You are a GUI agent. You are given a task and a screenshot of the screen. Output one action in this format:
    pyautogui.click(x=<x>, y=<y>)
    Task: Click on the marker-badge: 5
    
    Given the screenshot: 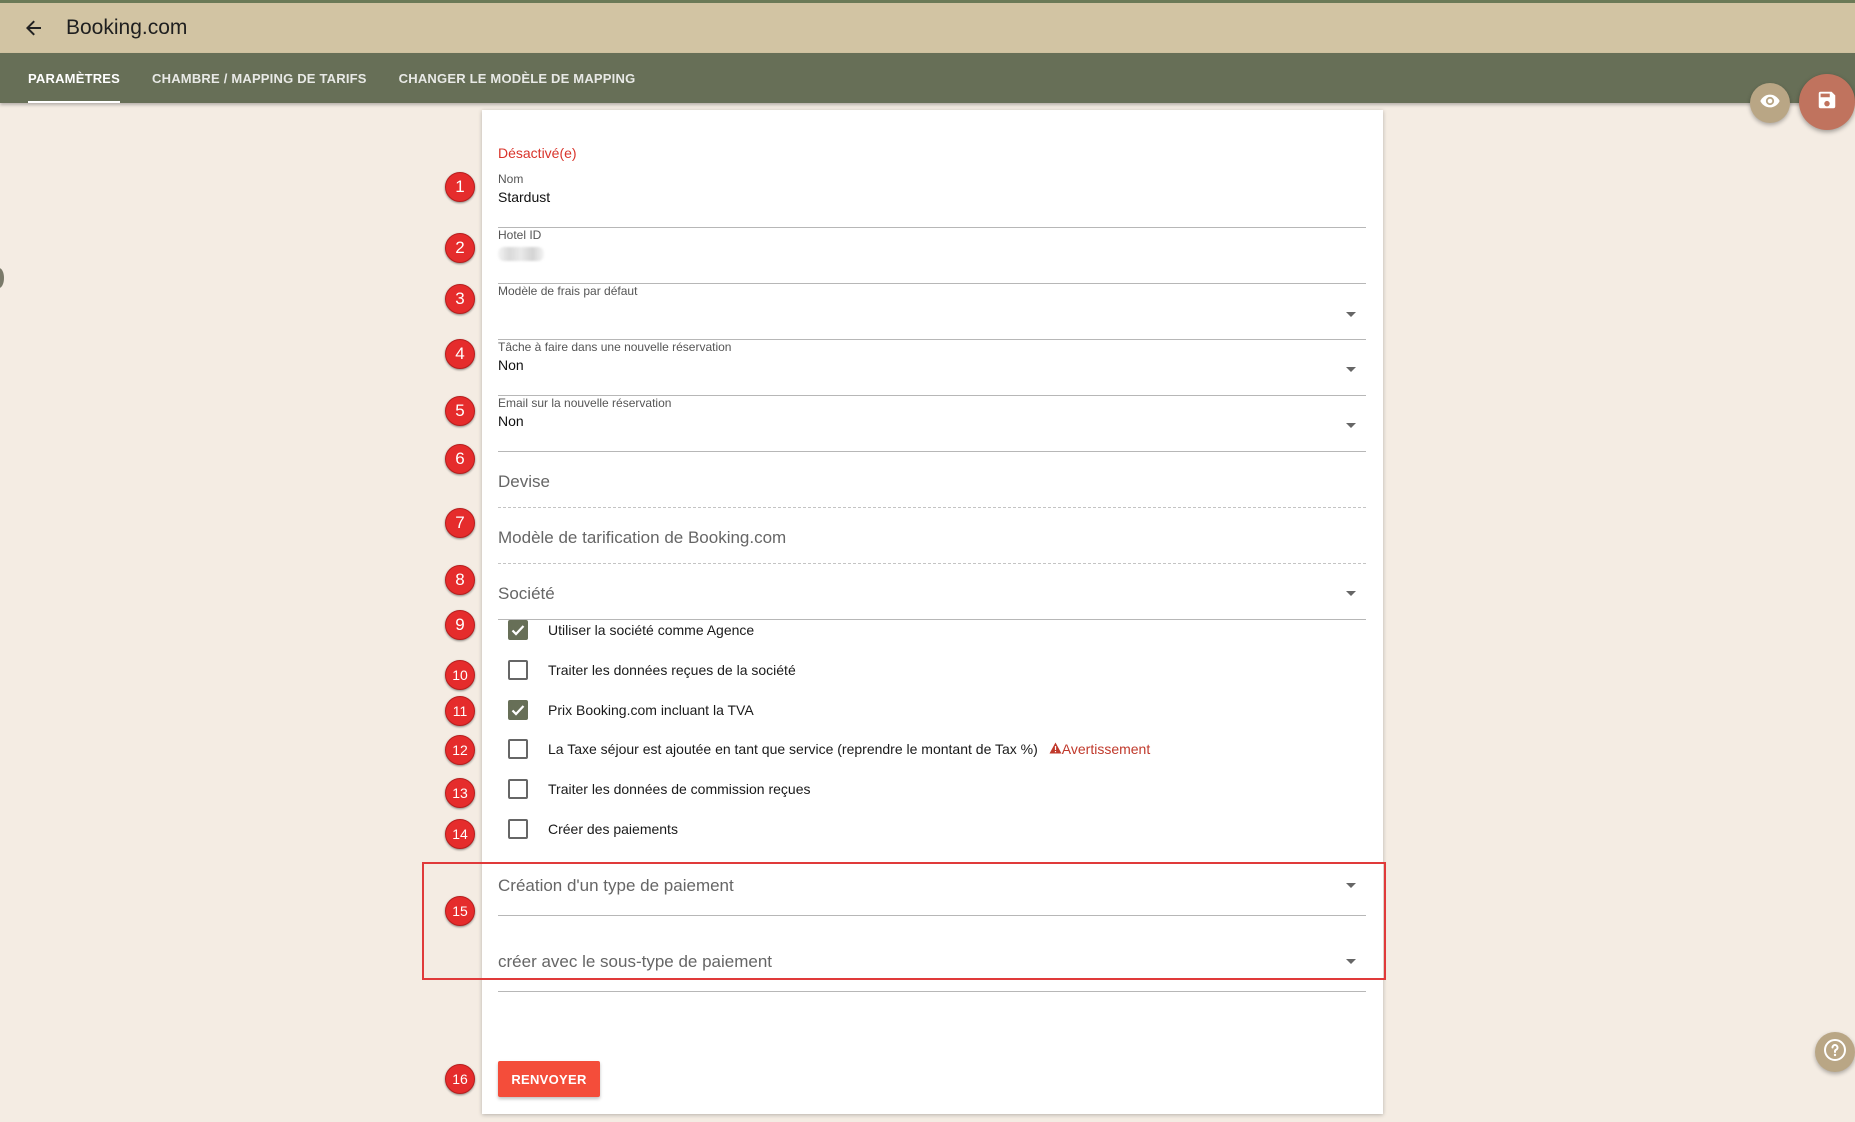 What is the action you would take?
    pyautogui.click(x=460, y=411)
    